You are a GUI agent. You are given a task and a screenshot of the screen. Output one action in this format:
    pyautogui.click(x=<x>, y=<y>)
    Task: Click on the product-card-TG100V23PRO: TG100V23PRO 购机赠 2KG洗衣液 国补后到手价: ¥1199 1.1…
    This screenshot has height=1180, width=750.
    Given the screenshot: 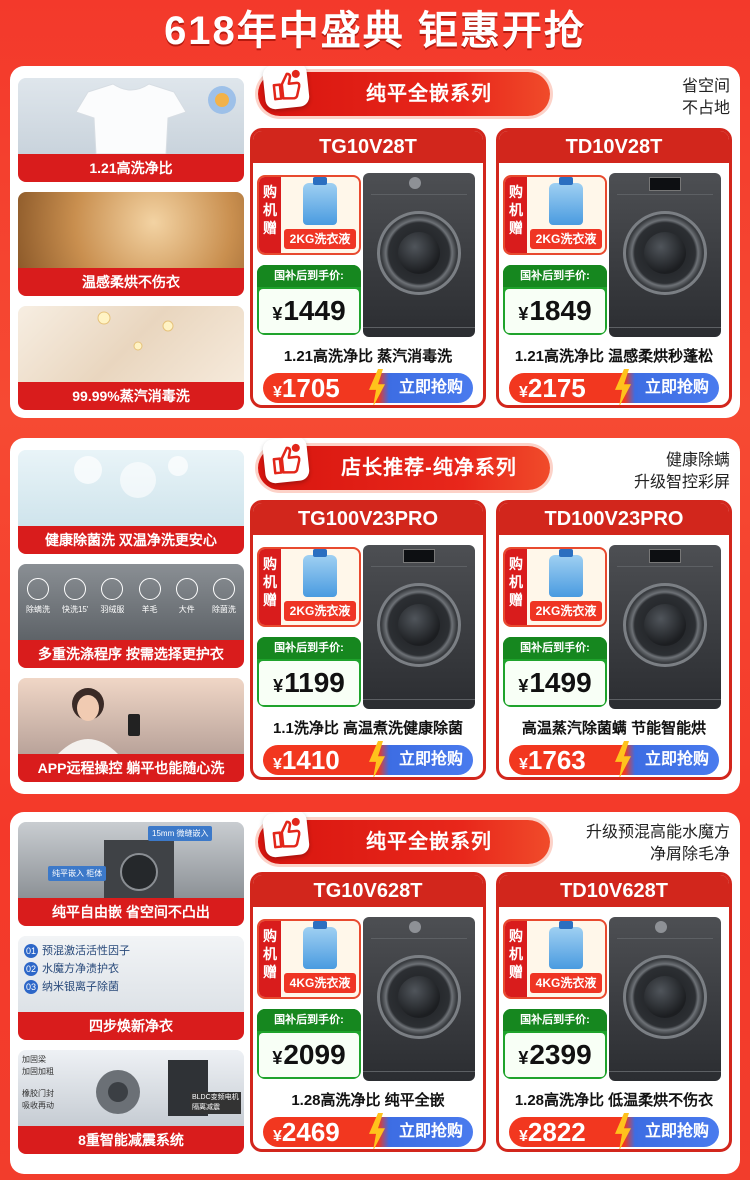 What is the action you would take?
    pyautogui.click(x=368, y=640)
    